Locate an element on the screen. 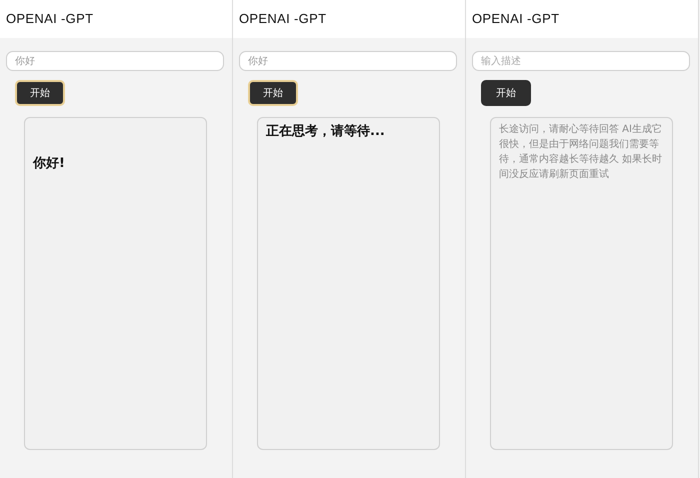  response-text: 你好! is located at coordinates (49, 164).